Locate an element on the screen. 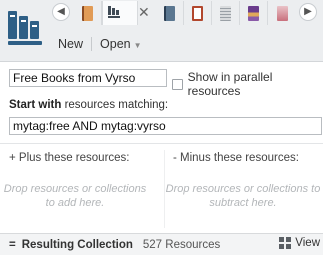 This screenshot has height=255, width=323. divider is located at coordinates (161, 143).